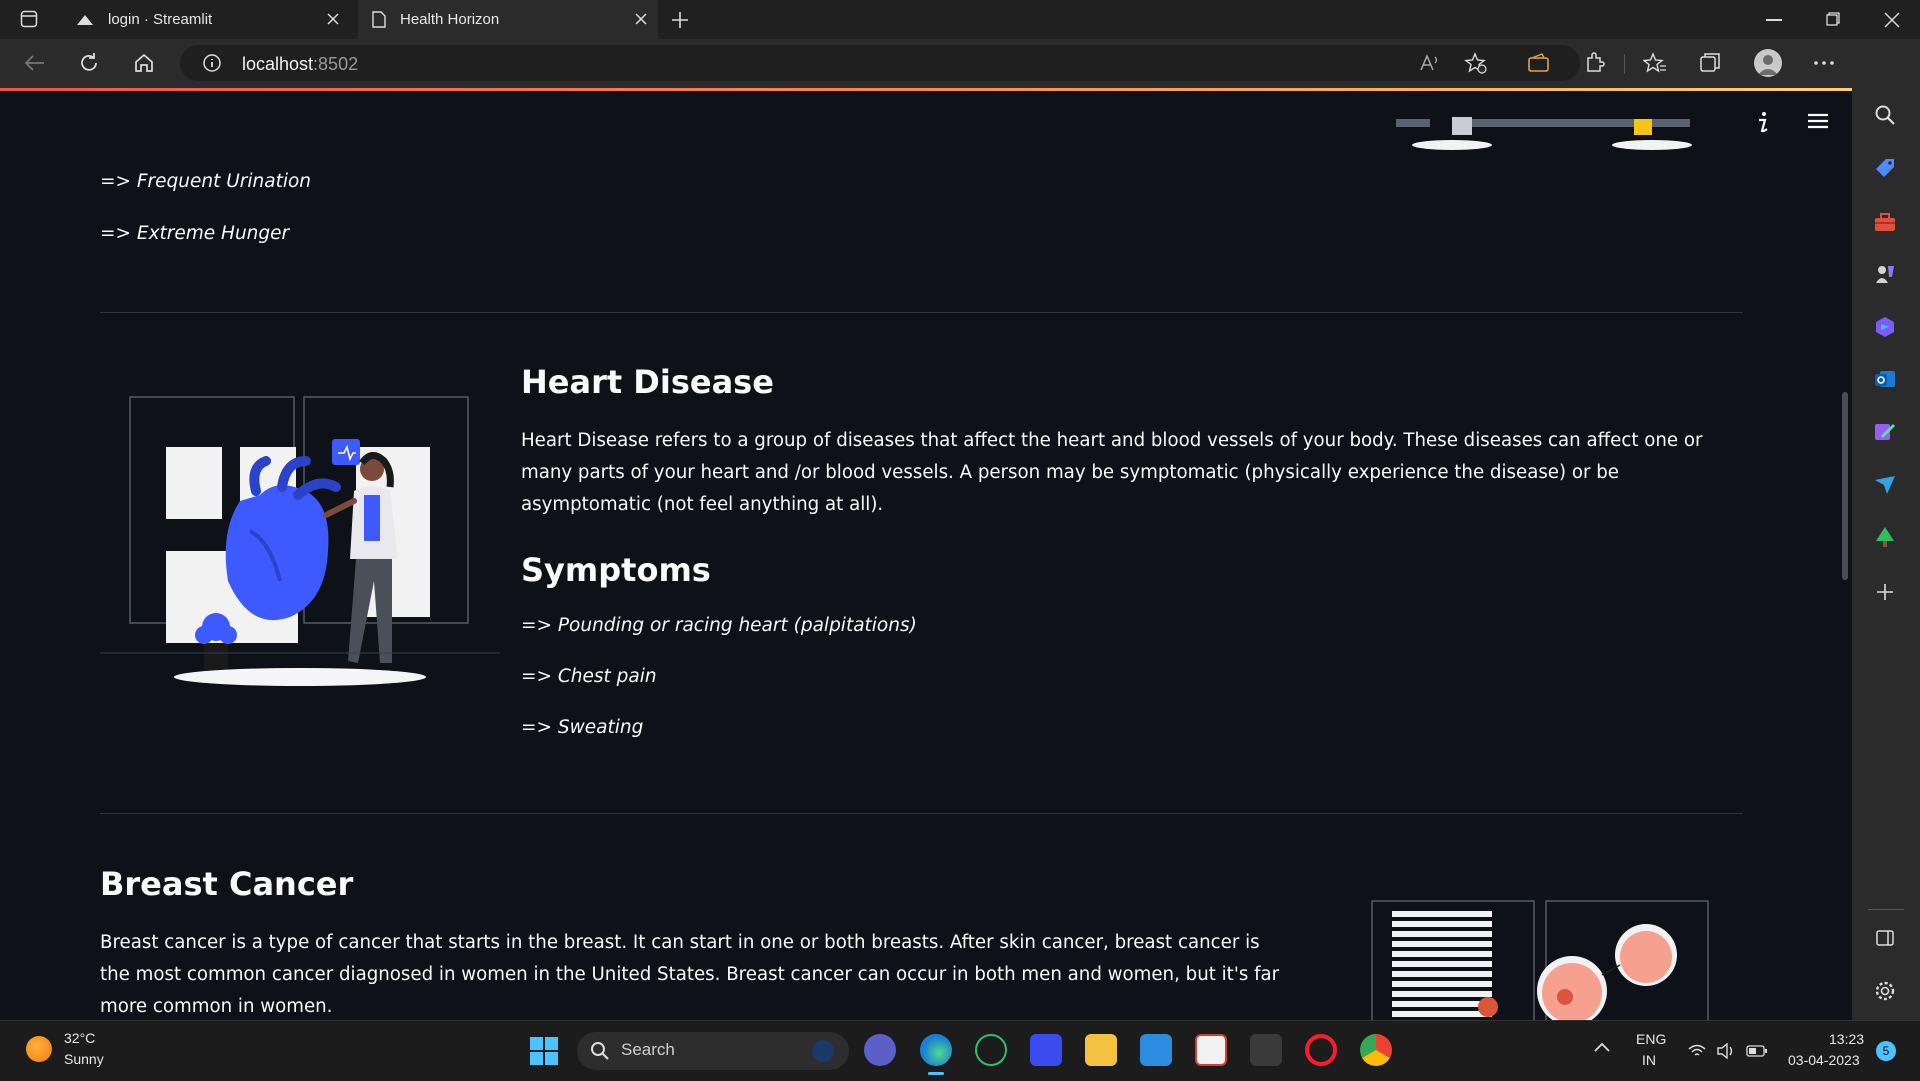  I want to click on taskbar-search-label: Search, so click(648, 1049).